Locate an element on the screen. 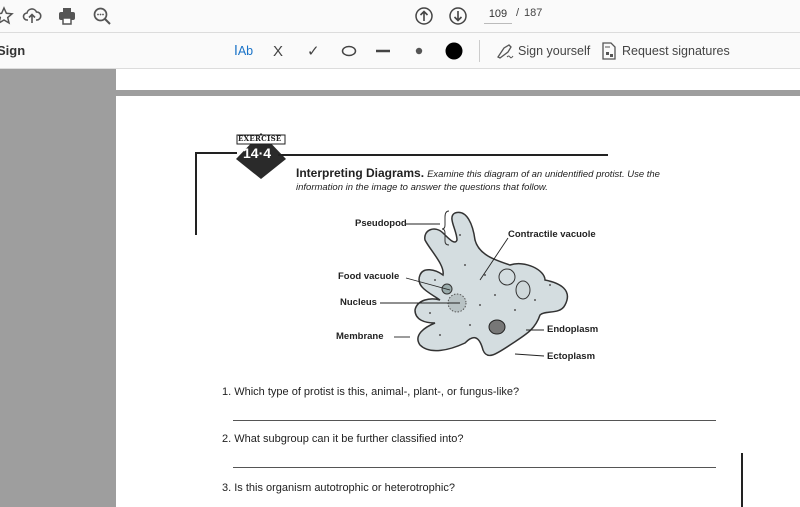 Image resolution: width=800 pixels, height=507 pixels. header-rule-left is located at coordinates (216, 153).